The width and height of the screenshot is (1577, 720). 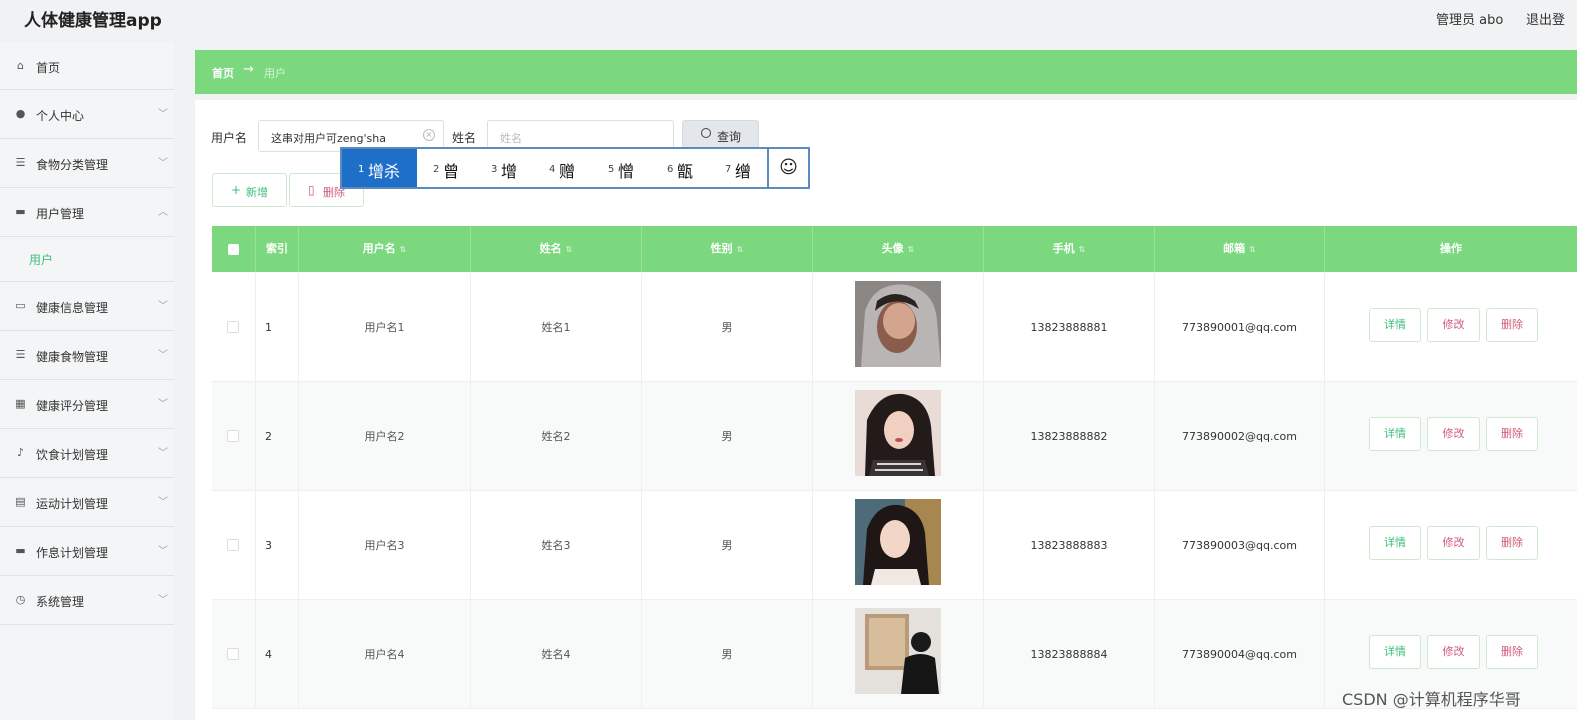 What do you see at coordinates (1234, 248) in the screenshot?
I see `header-label: 邮箱` at bounding box center [1234, 248].